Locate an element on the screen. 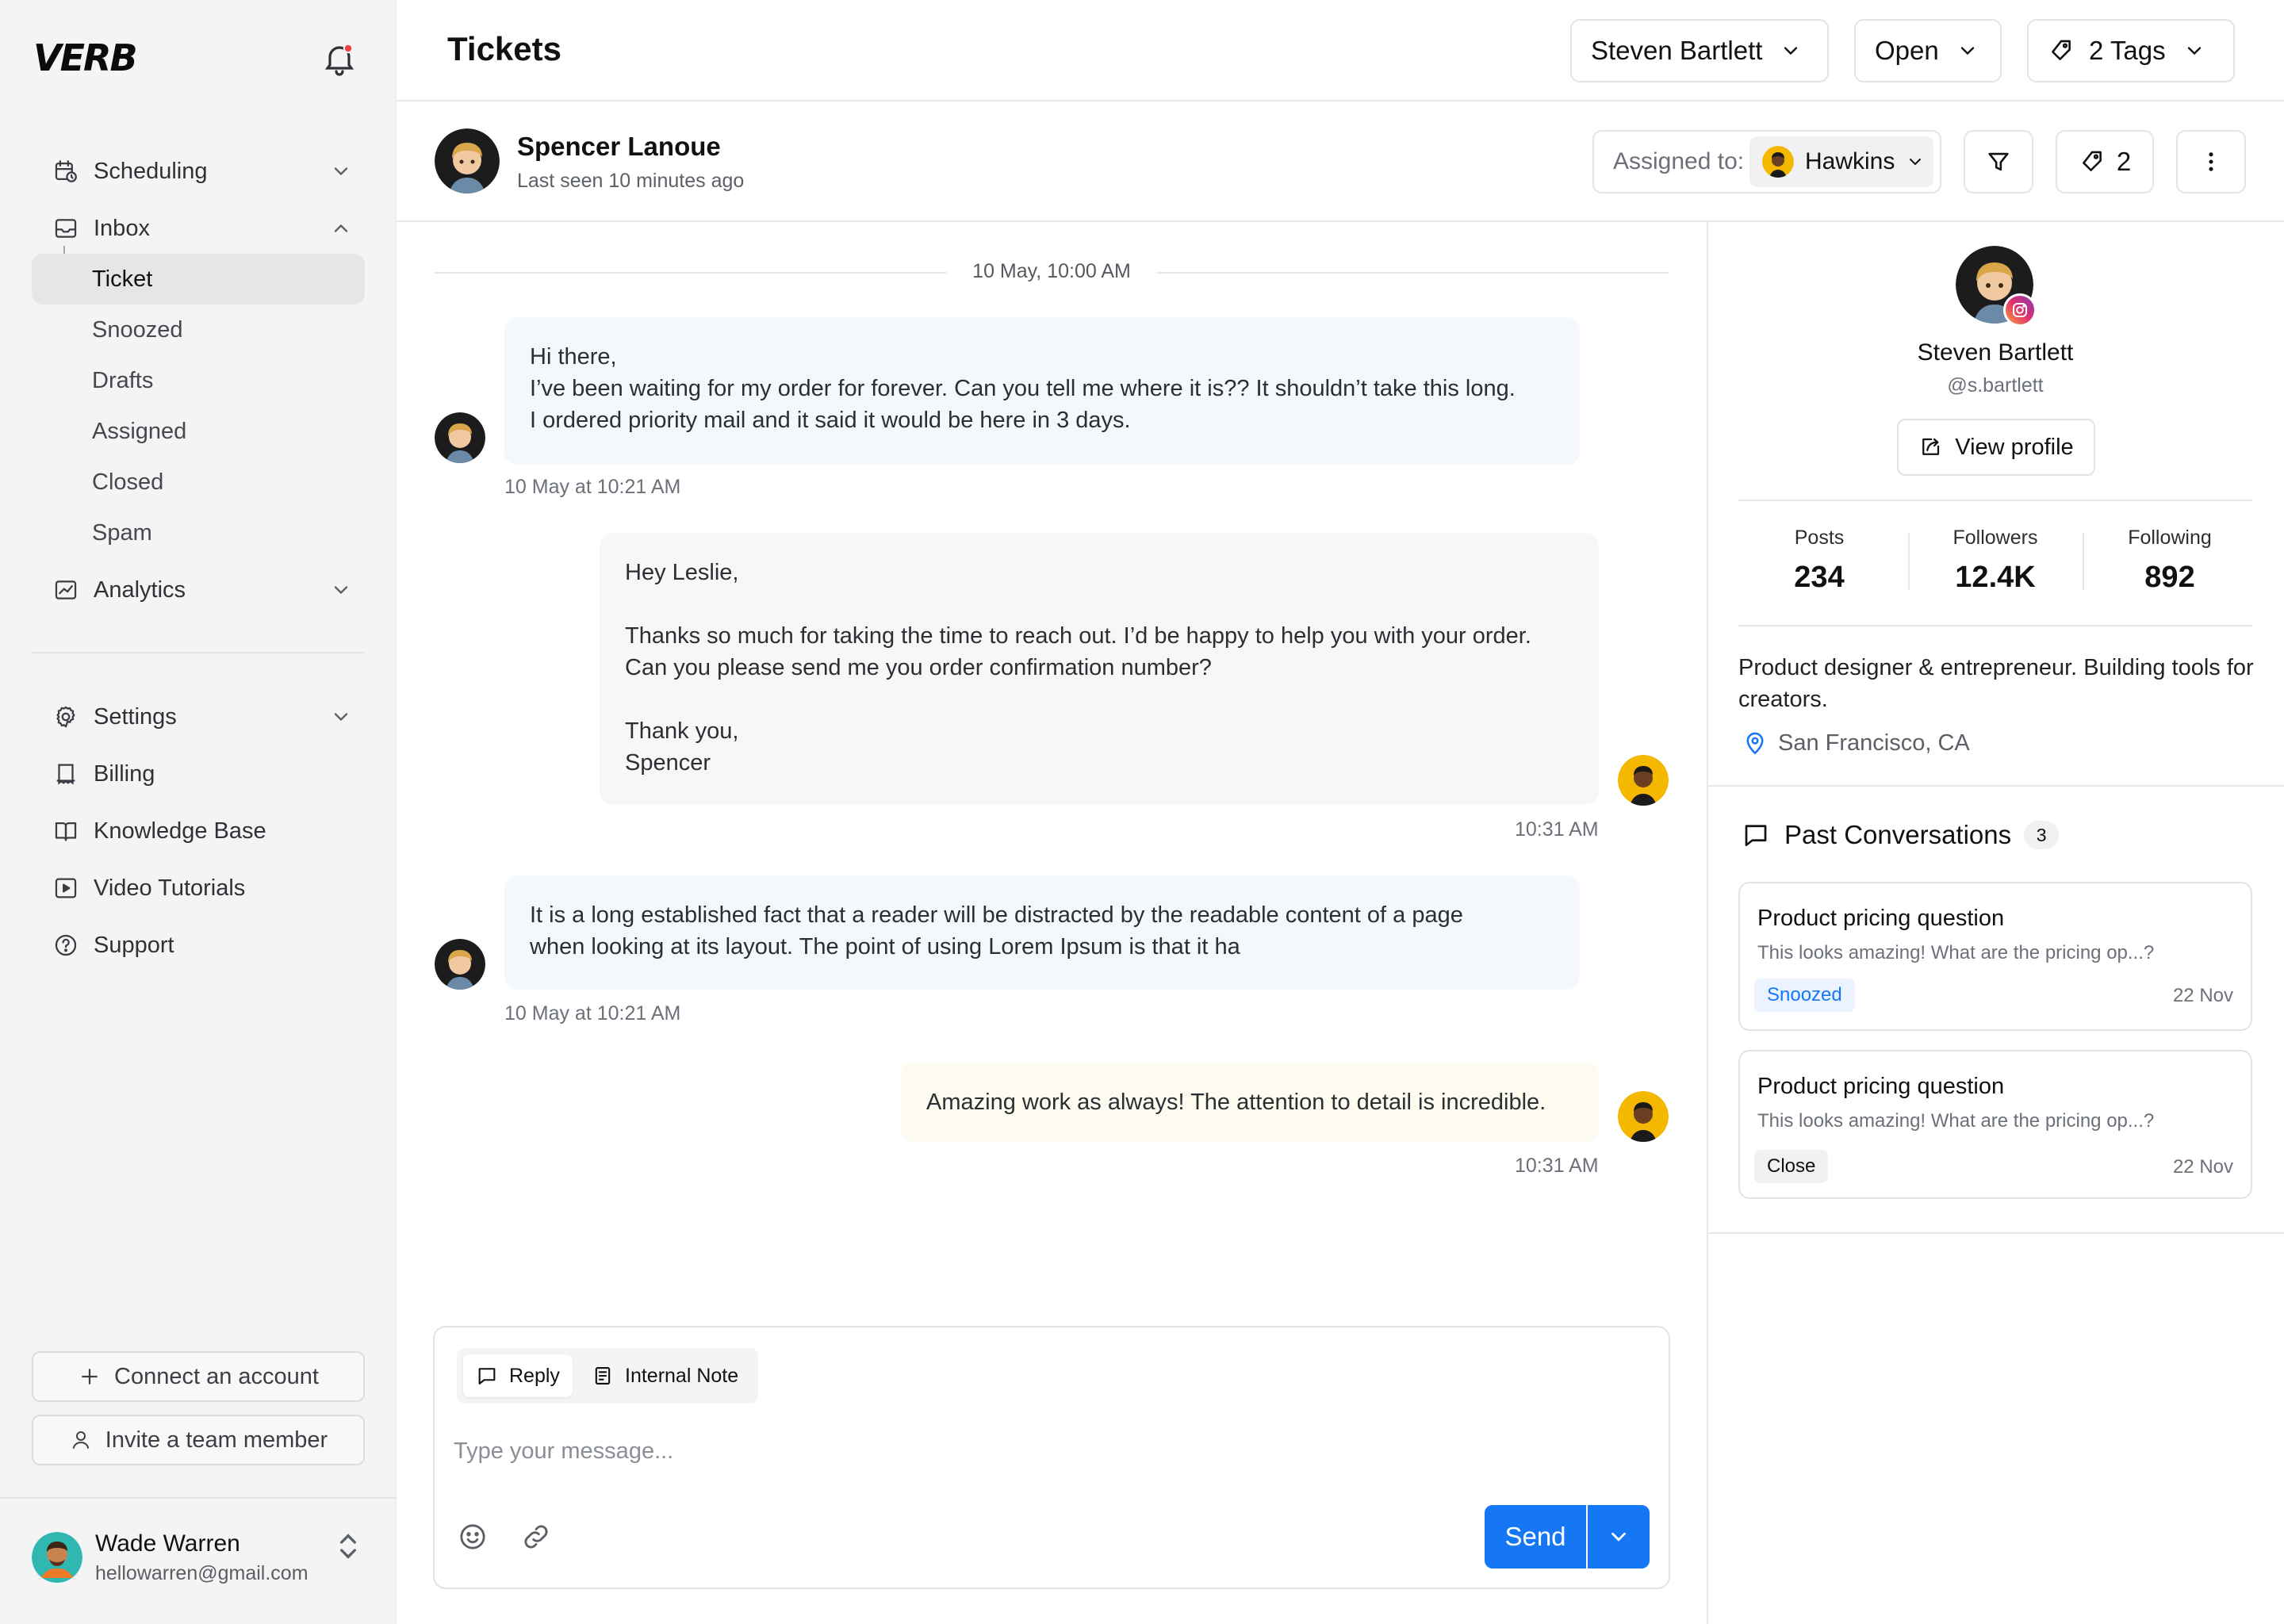  link-icon is located at coordinates (536, 1537).